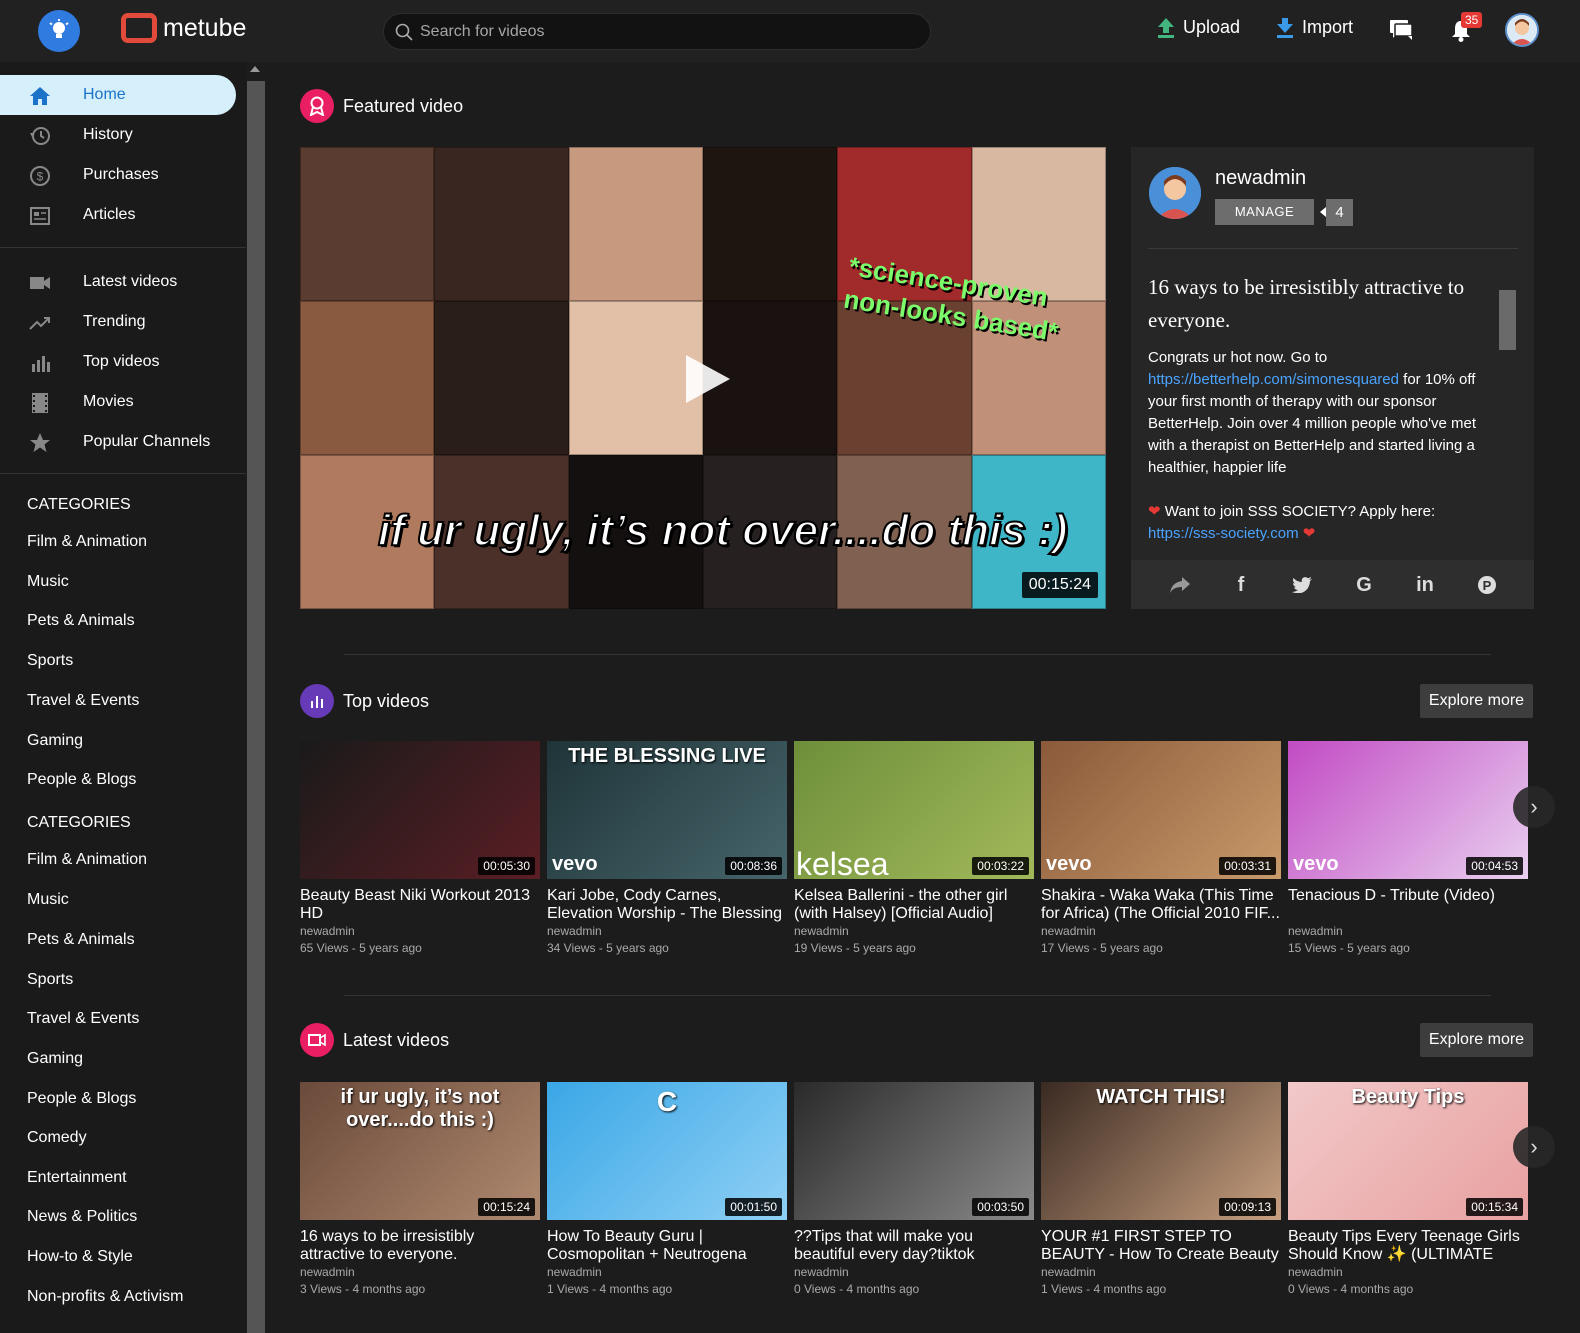 The height and width of the screenshot is (1333, 1580). I want to click on video-meta: 15 Views - 5 years ago, so click(1349, 948).